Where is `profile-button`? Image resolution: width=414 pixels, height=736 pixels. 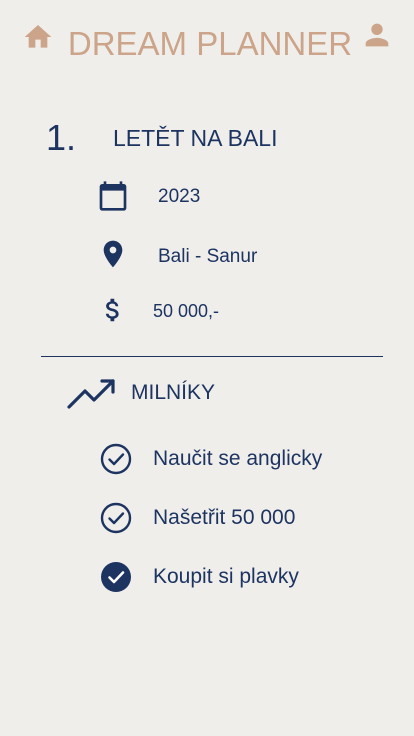
profile-button is located at coordinates (377, 35).